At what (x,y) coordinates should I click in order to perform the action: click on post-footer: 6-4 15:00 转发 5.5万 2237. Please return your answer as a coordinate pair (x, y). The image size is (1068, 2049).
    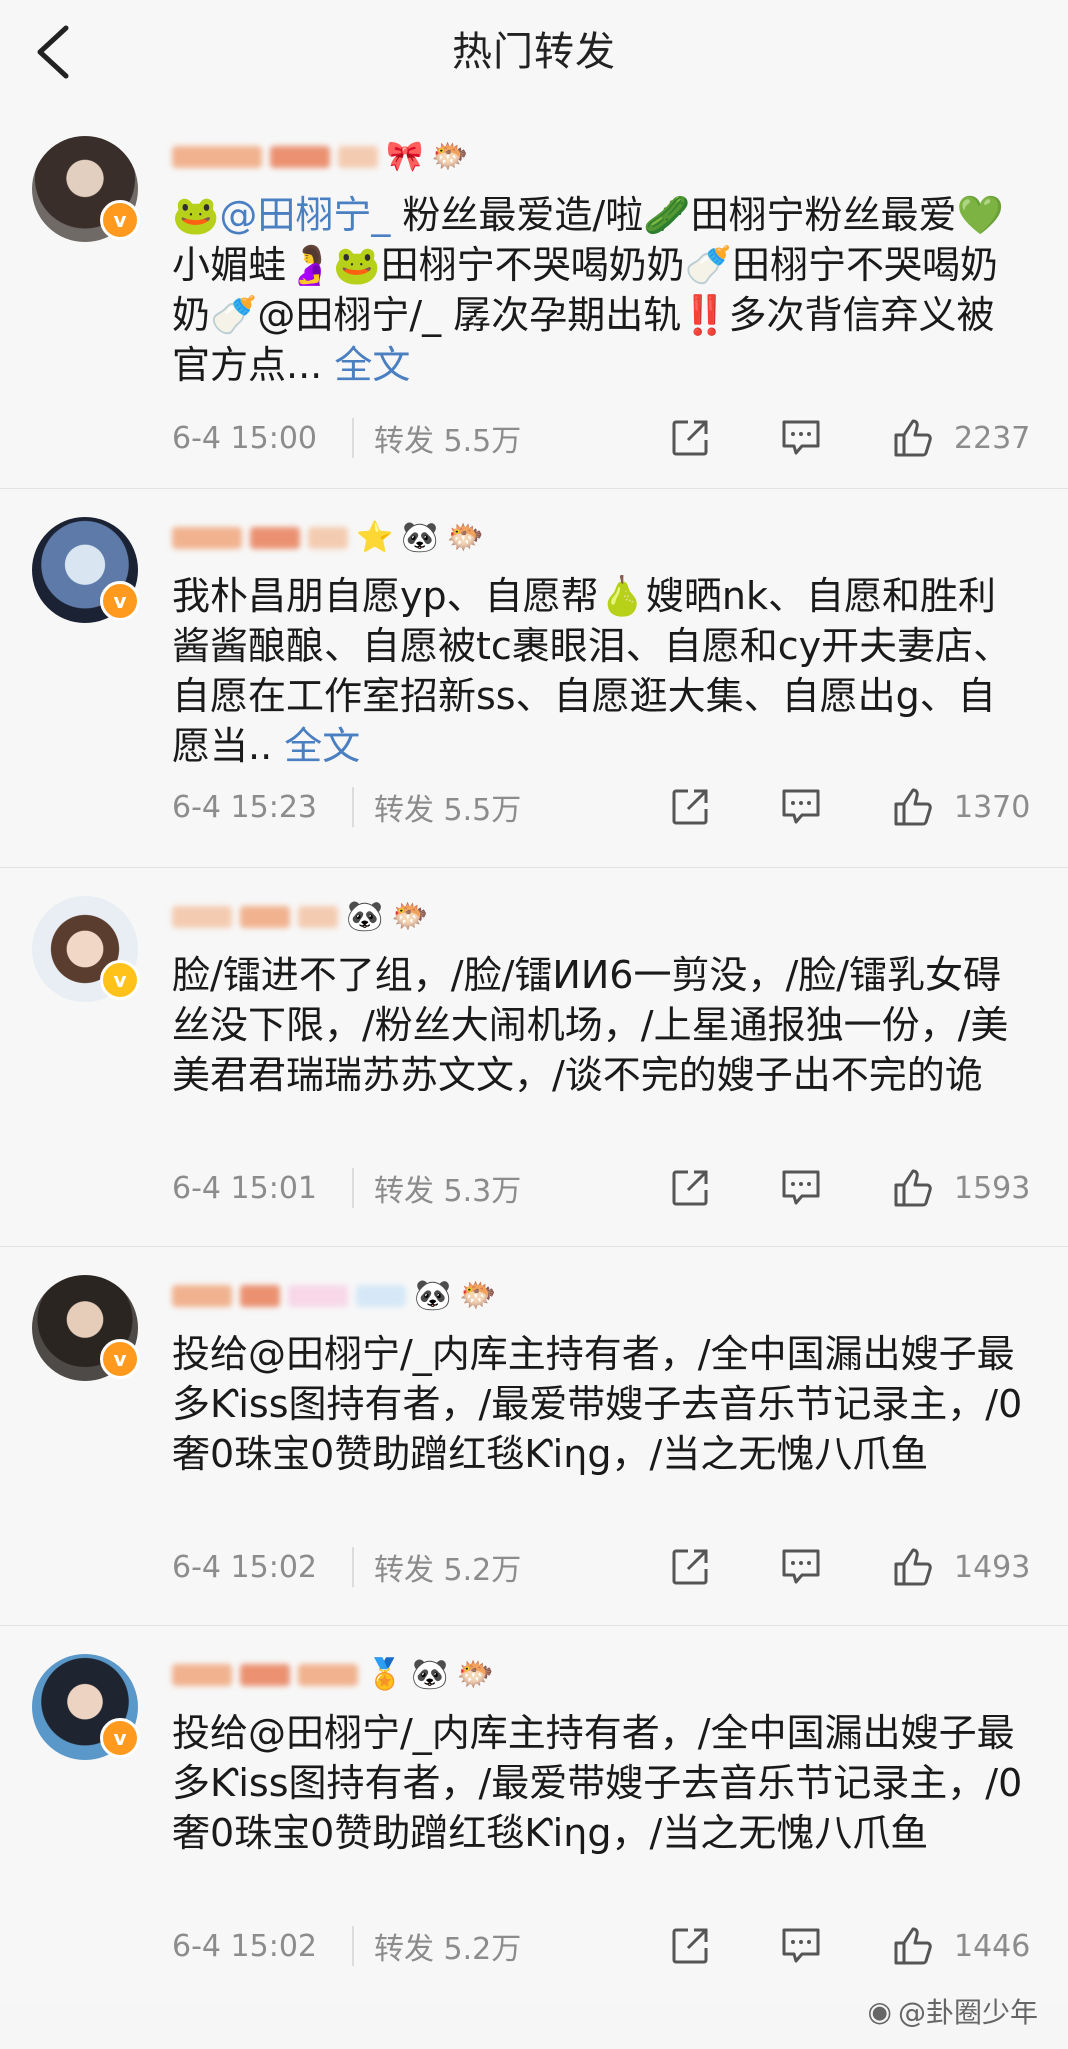
    Looking at the image, I should click on (601, 438).